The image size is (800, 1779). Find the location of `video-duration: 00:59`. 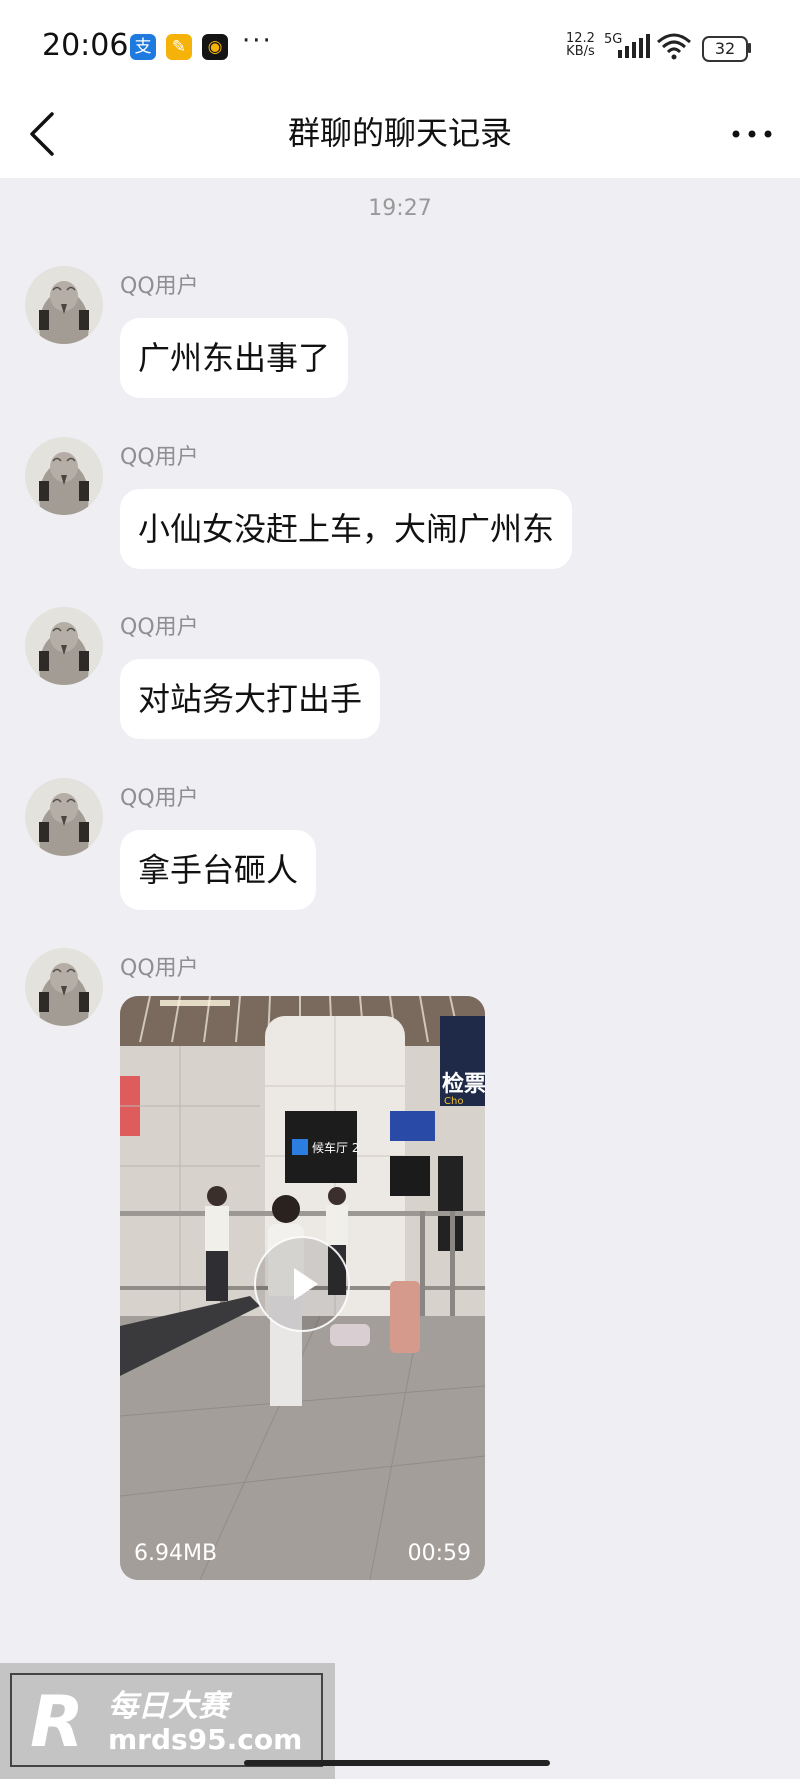

video-duration: 00:59 is located at coordinates (439, 1553).